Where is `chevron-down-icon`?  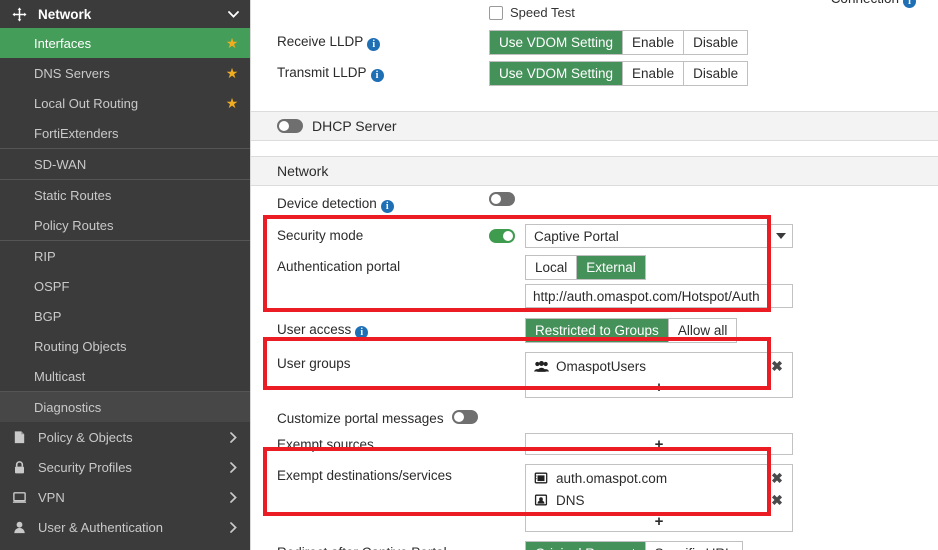
chevron-down-icon is located at coordinates (233, 14).